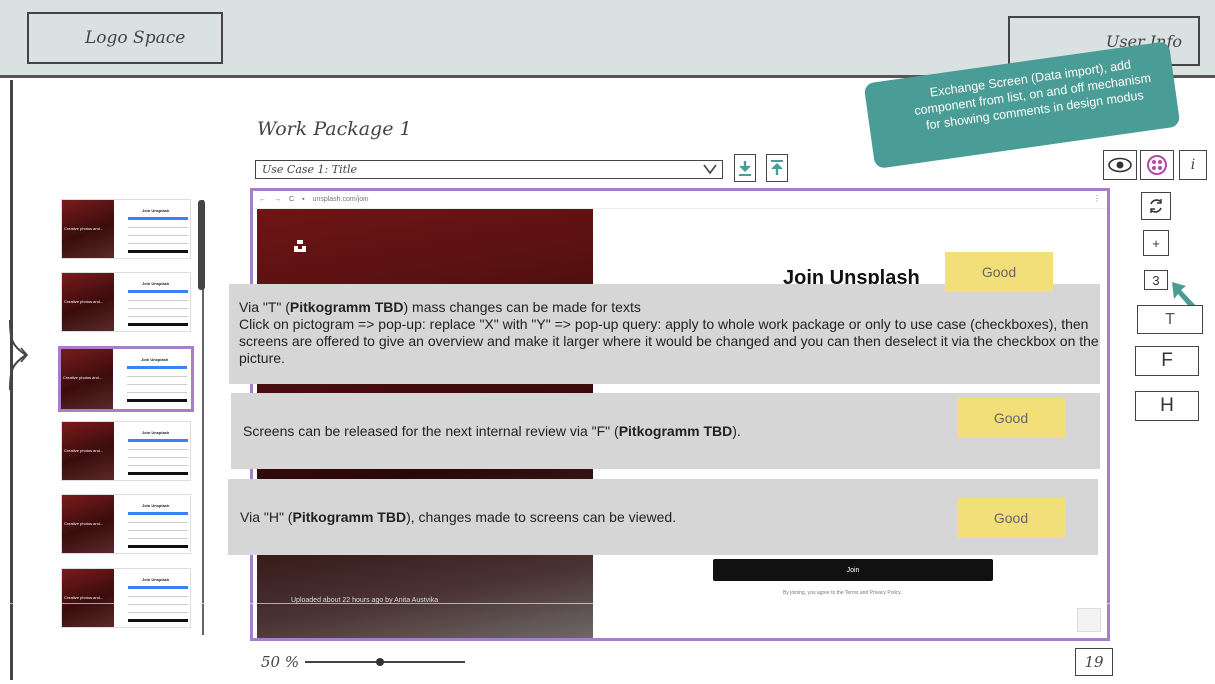  Describe the element at coordinates (277, 199) in the screenshot. I see `forward-icon: →` at that location.